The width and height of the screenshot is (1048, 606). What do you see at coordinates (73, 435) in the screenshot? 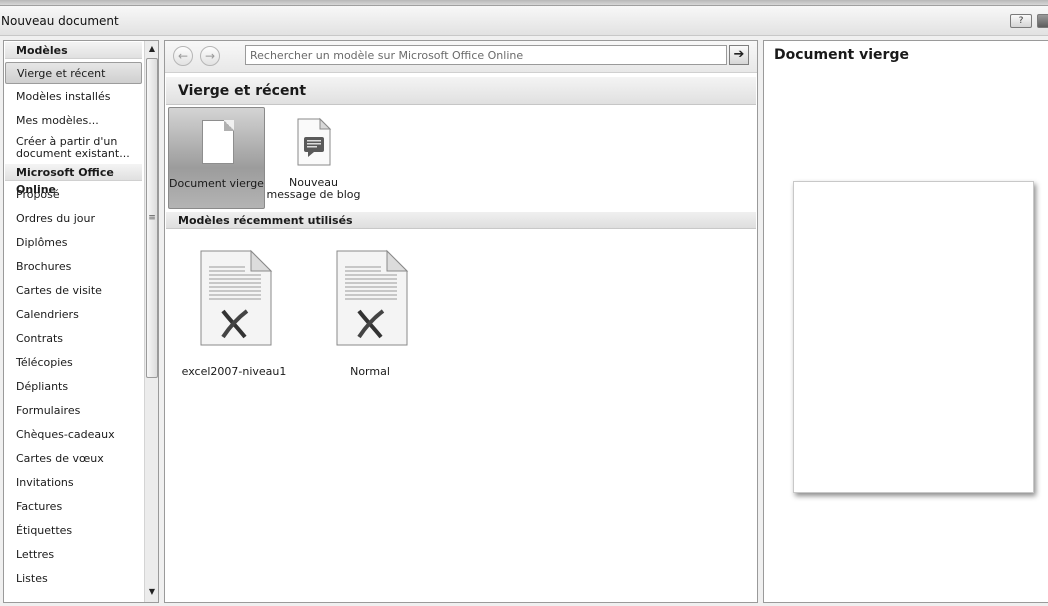
I see `sidebar-item-gift-certificates: Chèques-cadeaux` at bounding box center [73, 435].